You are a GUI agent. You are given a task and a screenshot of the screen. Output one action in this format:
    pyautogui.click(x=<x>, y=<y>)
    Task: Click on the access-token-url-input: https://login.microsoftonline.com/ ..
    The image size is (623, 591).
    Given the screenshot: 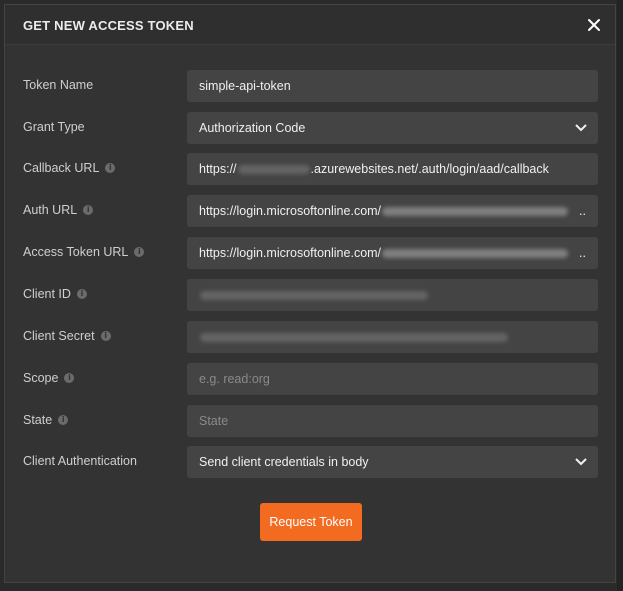 What is the action you would take?
    pyautogui.click(x=392, y=253)
    